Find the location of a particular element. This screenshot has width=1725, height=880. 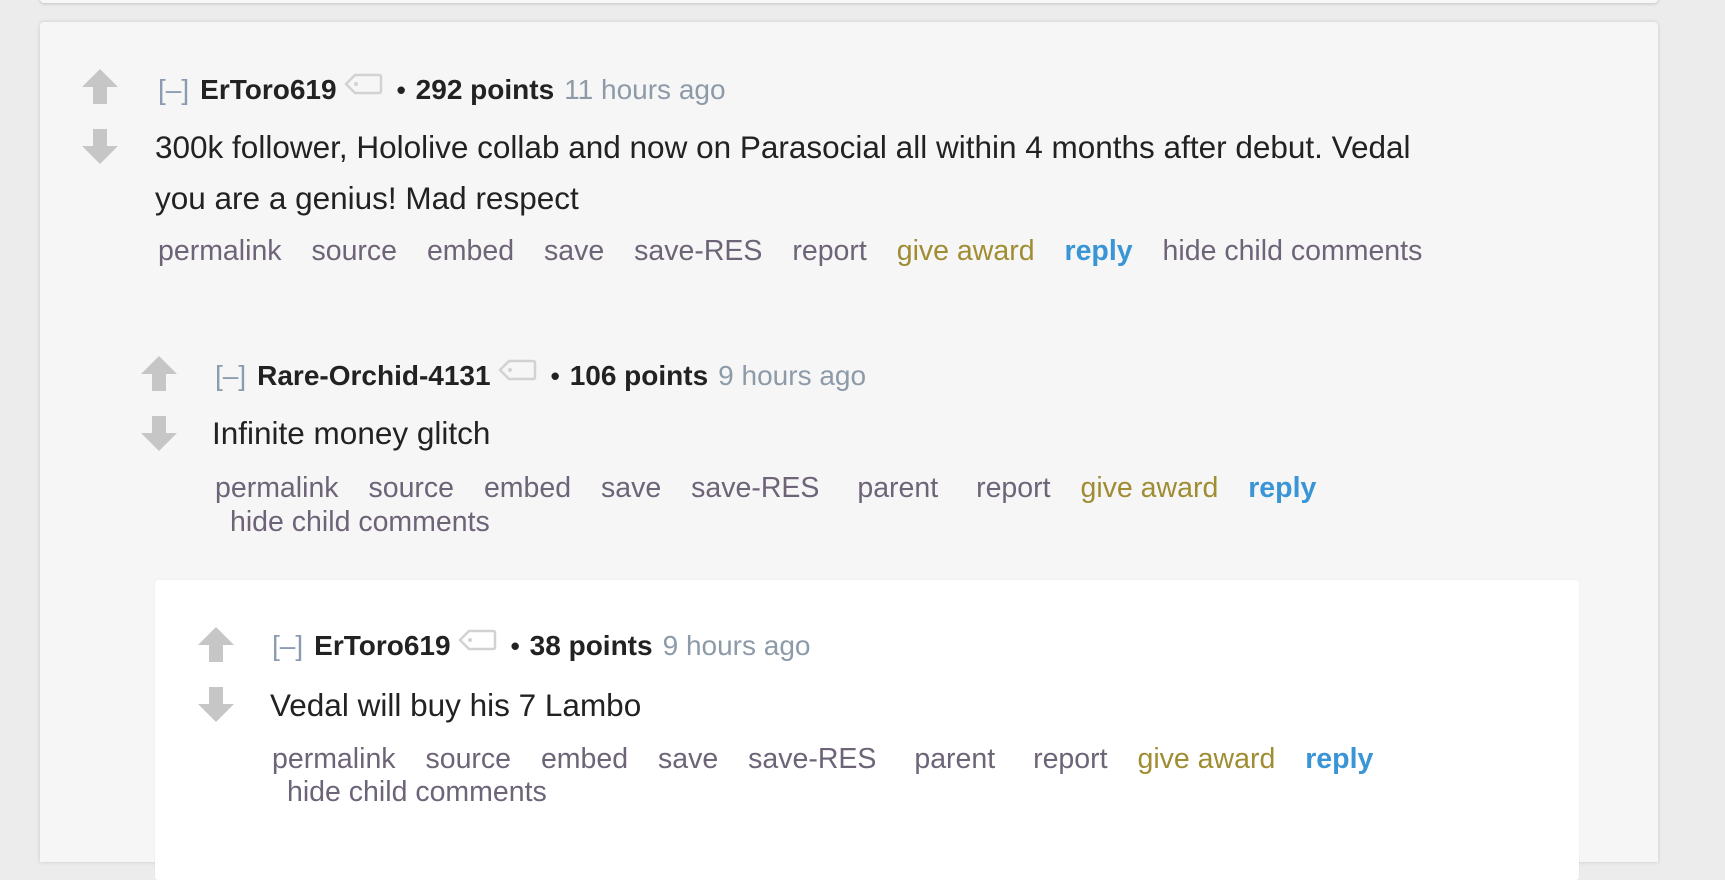

score: 38 points is located at coordinates (591, 645).